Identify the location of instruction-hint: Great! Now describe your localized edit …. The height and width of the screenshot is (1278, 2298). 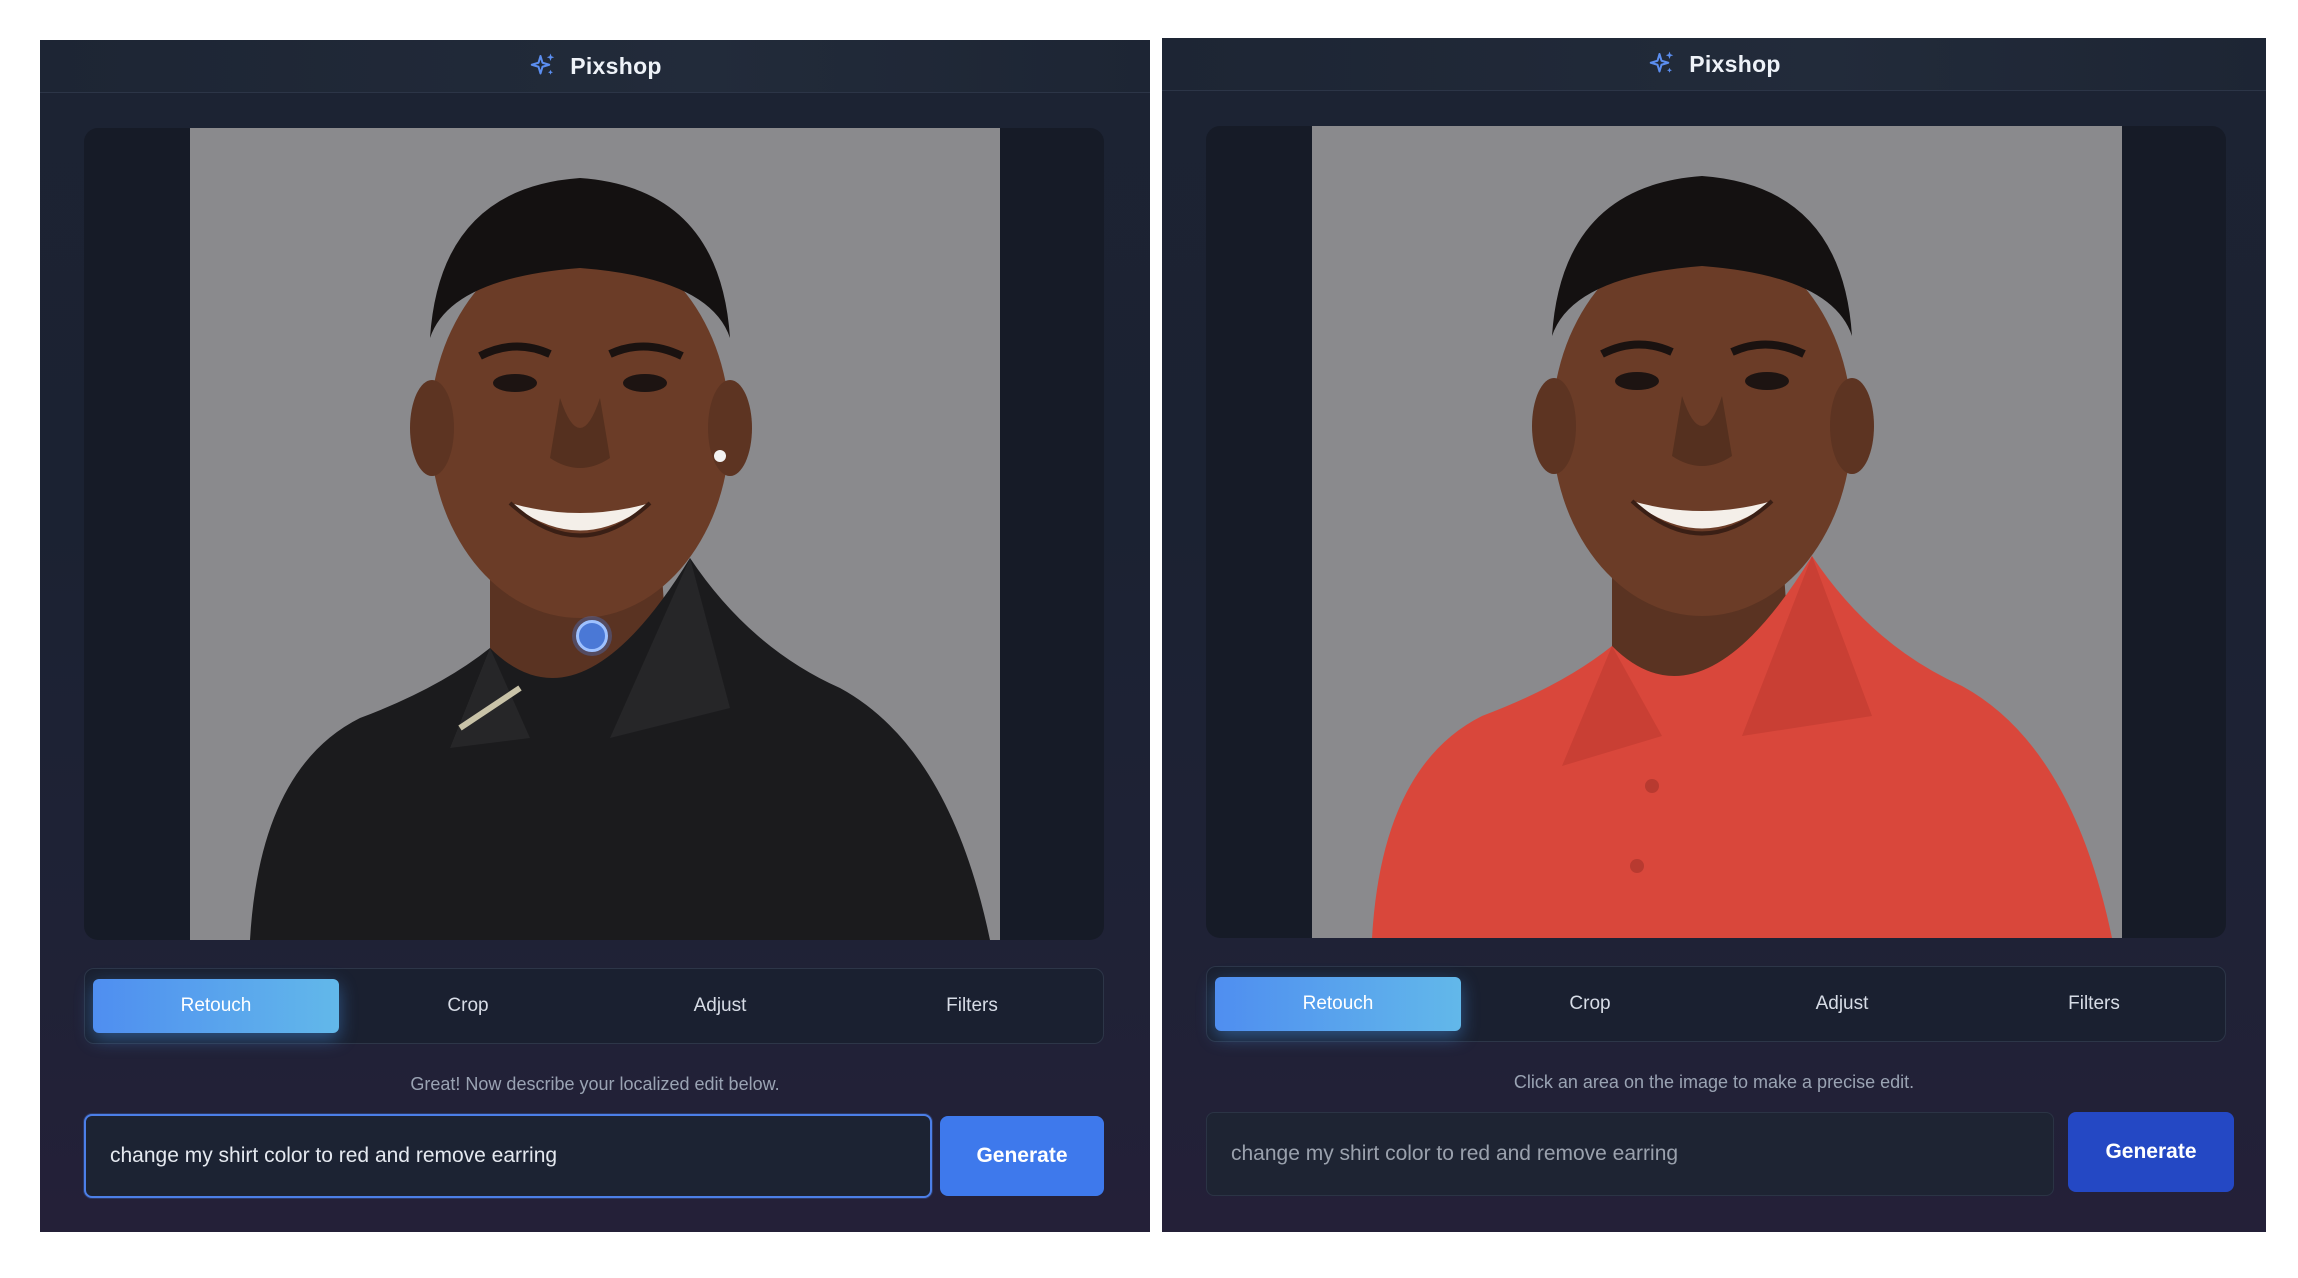
(595, 1084).